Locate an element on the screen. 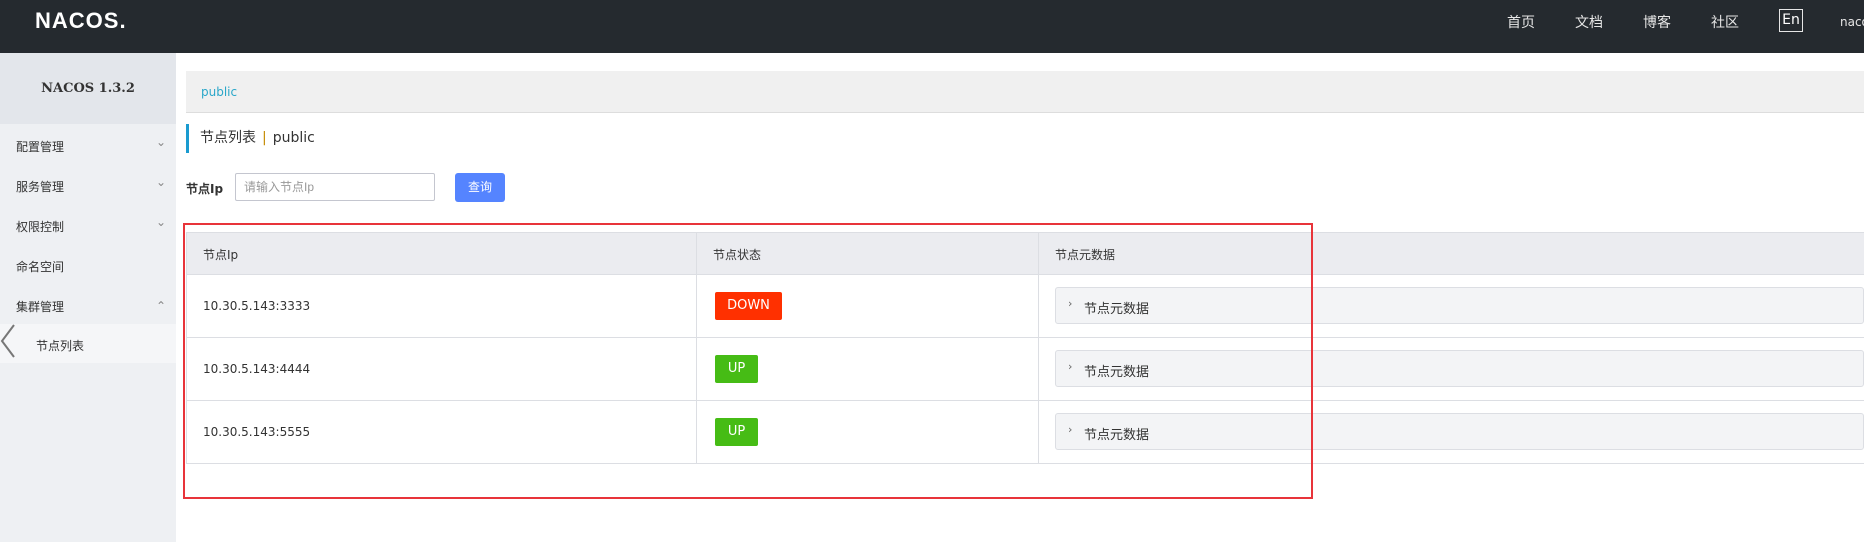 Image resolution: width=1864 pixels, height=542 pixels. sidebar-item-cluster-management: 集群管理 ⌃ is located at coordinates (88, 305).